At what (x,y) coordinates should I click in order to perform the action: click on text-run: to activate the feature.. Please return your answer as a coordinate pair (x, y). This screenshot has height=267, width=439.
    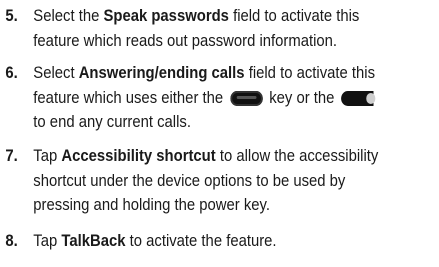
    Looking at the image, I should click on (201, 241).